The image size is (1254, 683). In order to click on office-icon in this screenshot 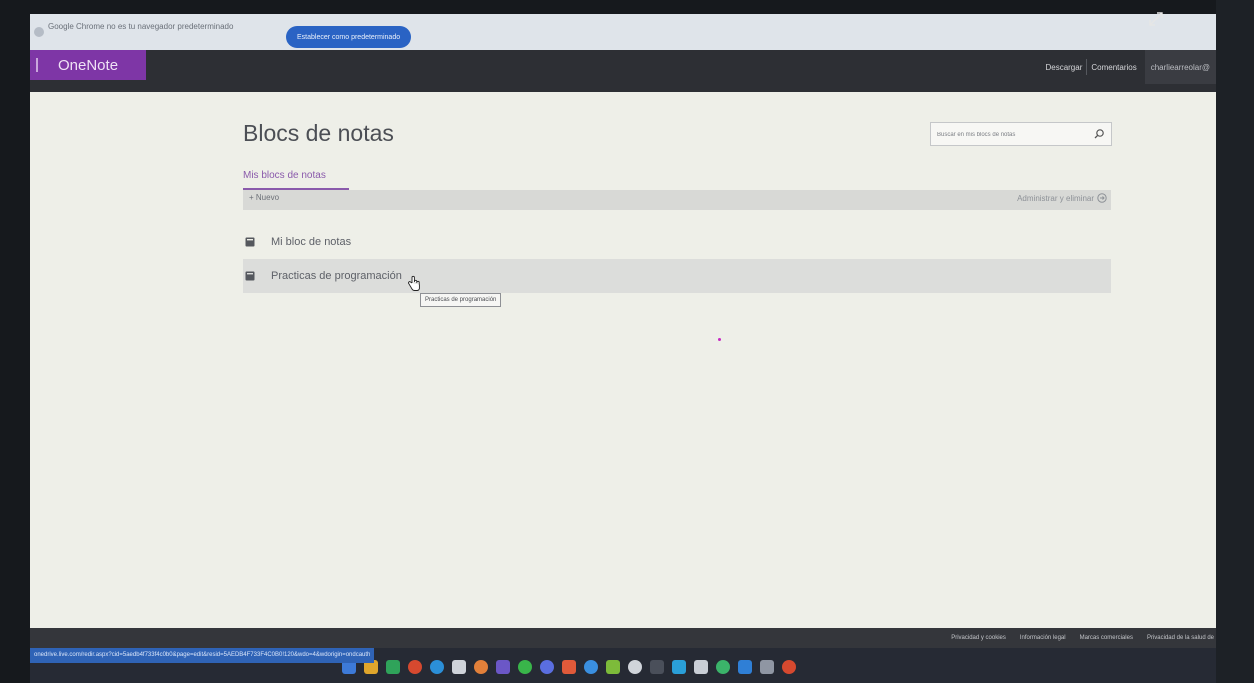, I will do `click(569, 667)`.